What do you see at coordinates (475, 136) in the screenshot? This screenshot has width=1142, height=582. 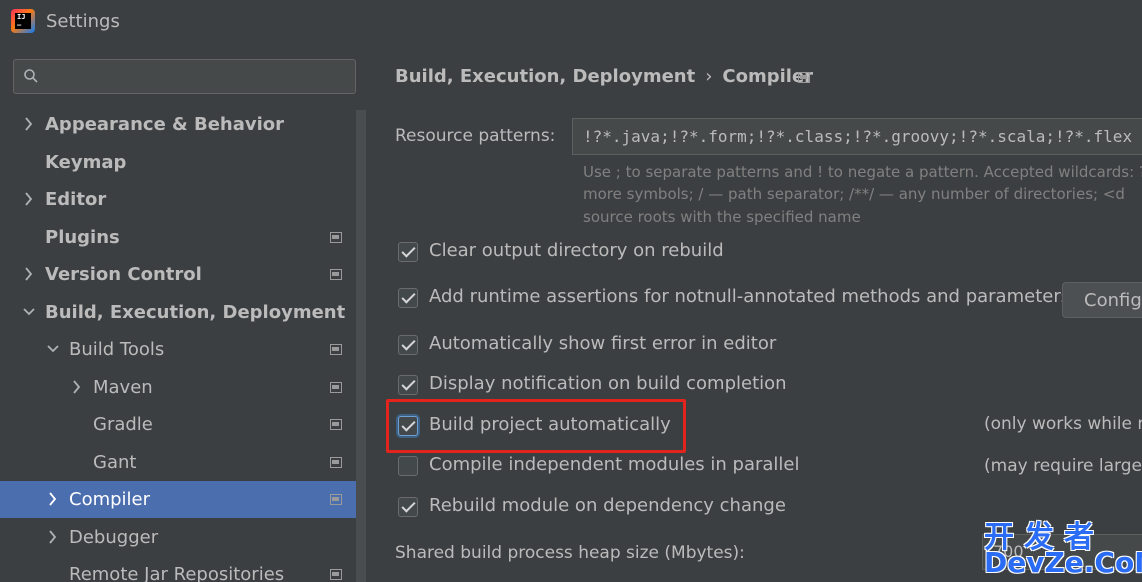 I see `resource-patterns-label: Resource patterns:` at bounding box center [475, 136].